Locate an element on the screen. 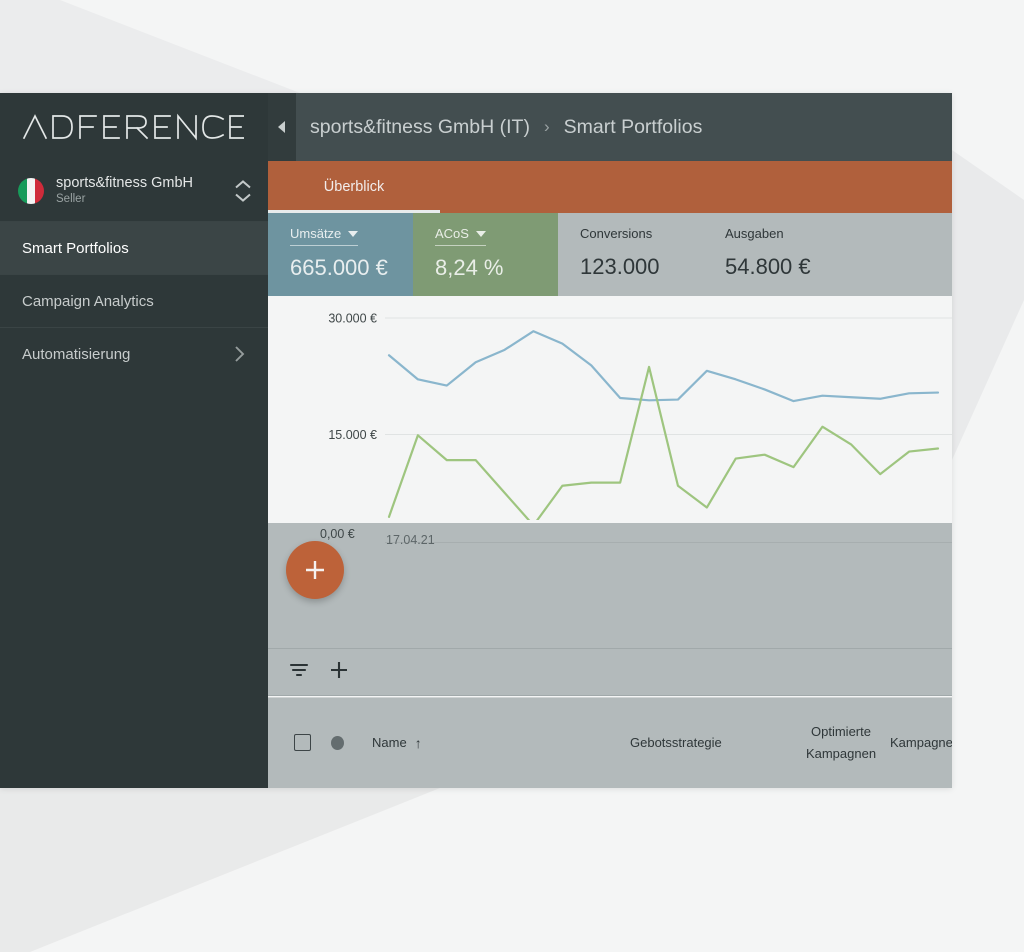 The image size is (1024, 952). plus-icon is located at coordinates (315, 570).